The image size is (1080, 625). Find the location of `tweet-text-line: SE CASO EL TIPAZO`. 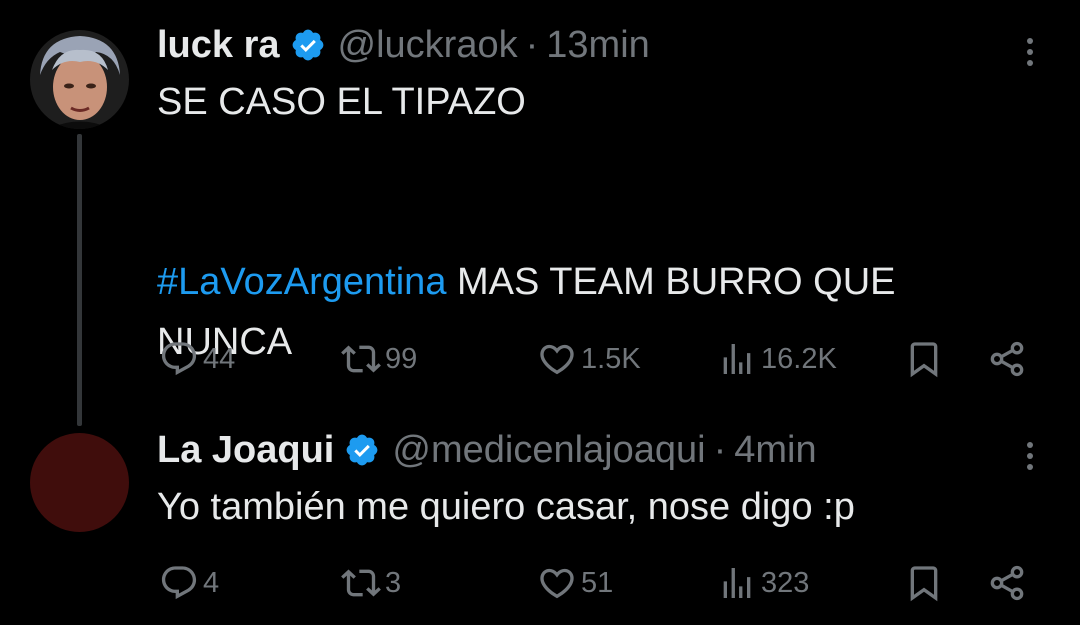

tweet-text-line: SE CASO EL TIPAZO is located at coordinates (341, 102).